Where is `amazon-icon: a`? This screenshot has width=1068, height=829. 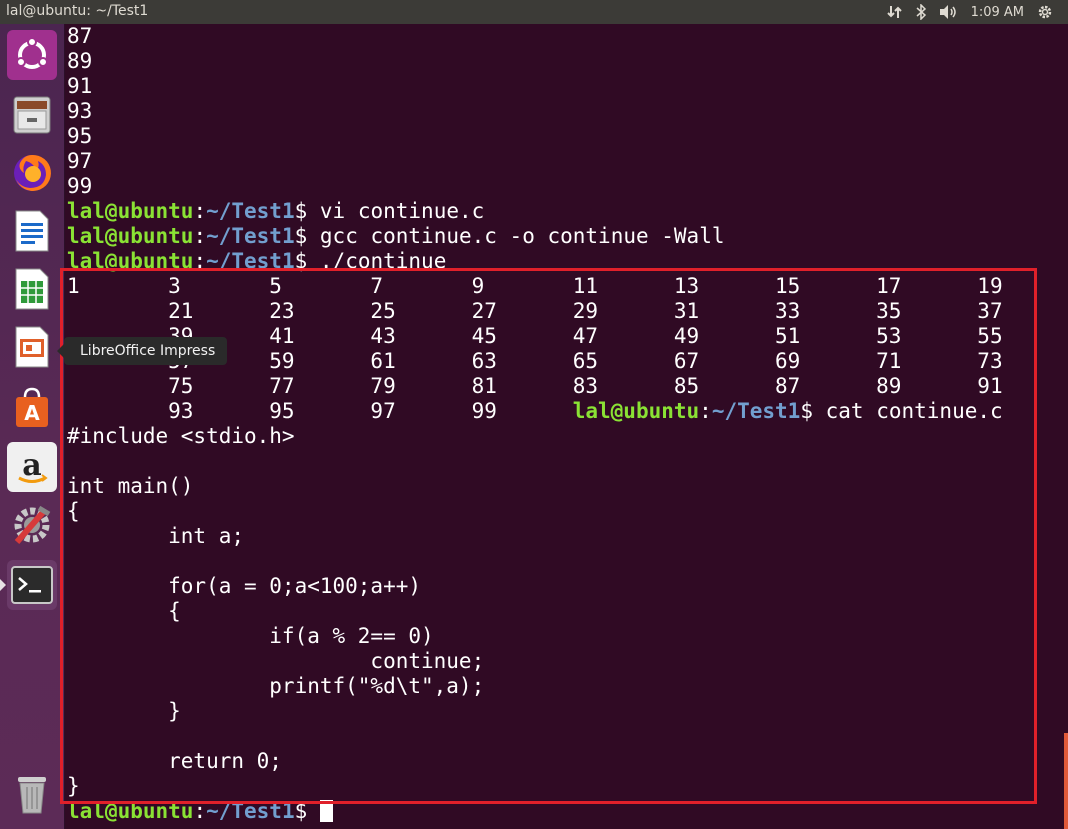
amazon-icon: a is located at coordinates (33, 465).